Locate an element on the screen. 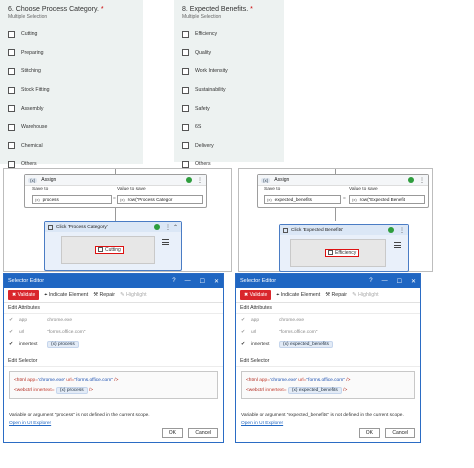 This screenshot has height=468, width=474. target-screenshot: Efficiency is located at coordinates (338, 253).